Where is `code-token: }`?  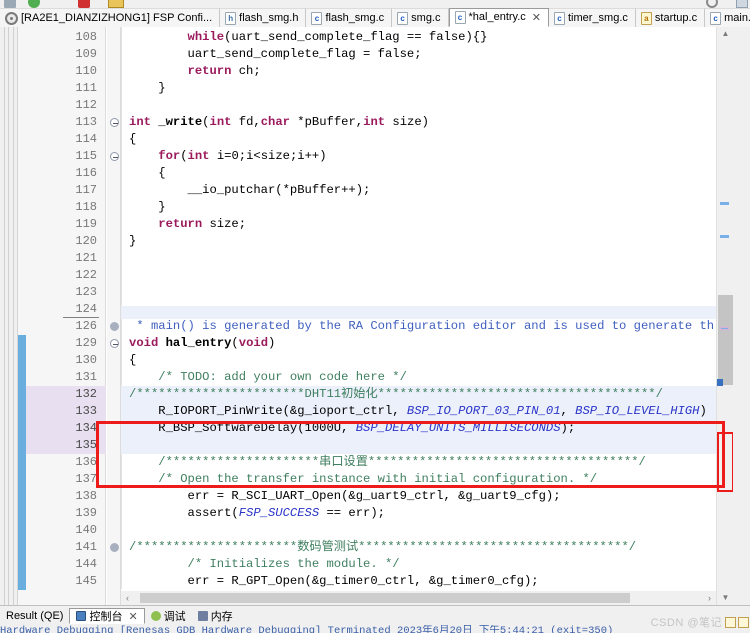 code-token: } is located at coordinates (133, 241).